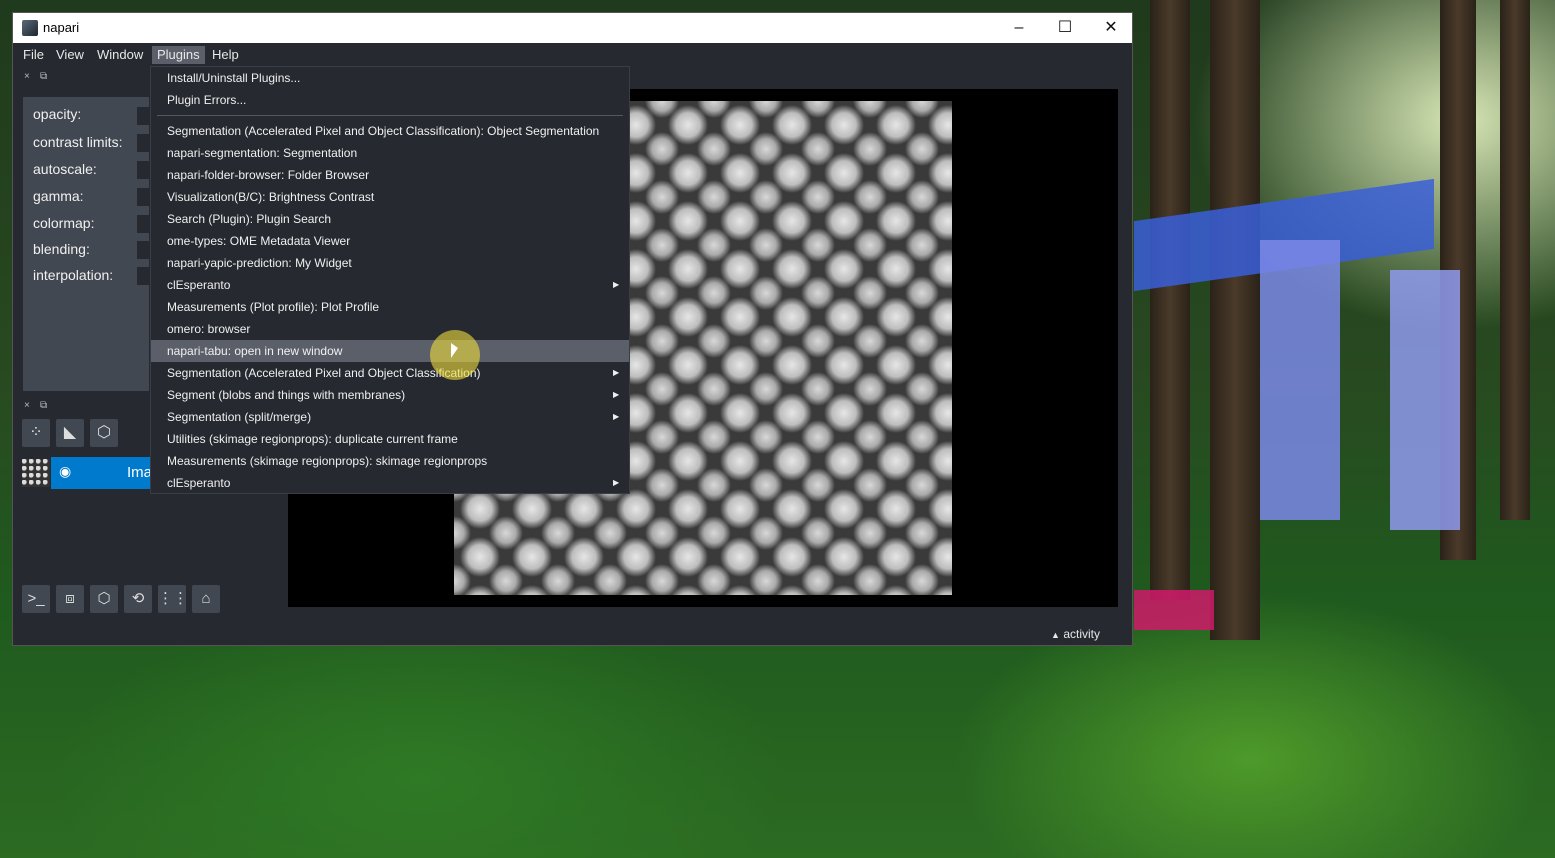 The width and height of the screenshot is (1555, 858). I want to click on activity-label: activity, so click(1081, 634).